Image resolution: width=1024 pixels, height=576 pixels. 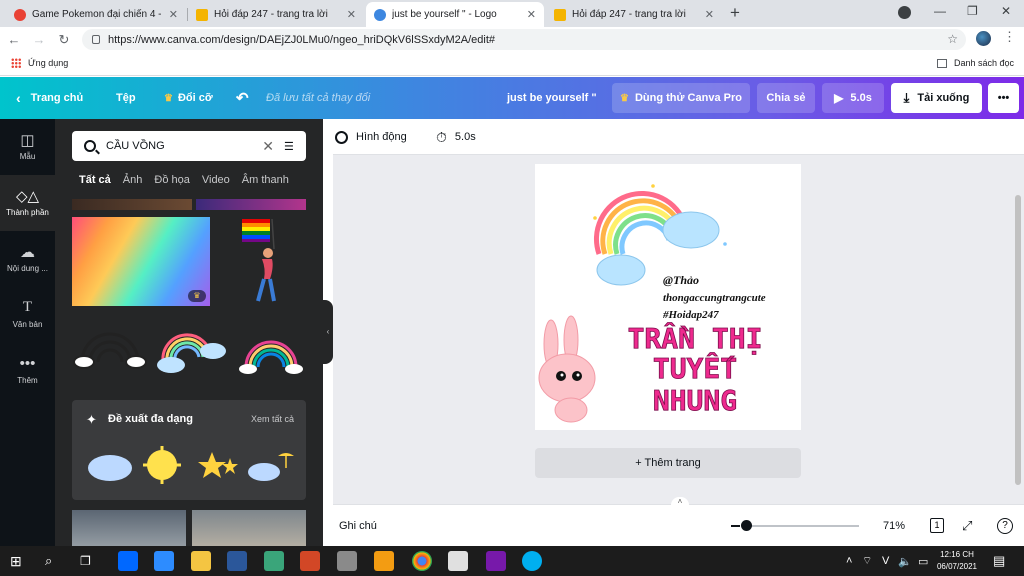 What do you see at coordinates (191, 466) in the screenshot?
I see `suggestion-graphics` at bounding box center [191, 466].